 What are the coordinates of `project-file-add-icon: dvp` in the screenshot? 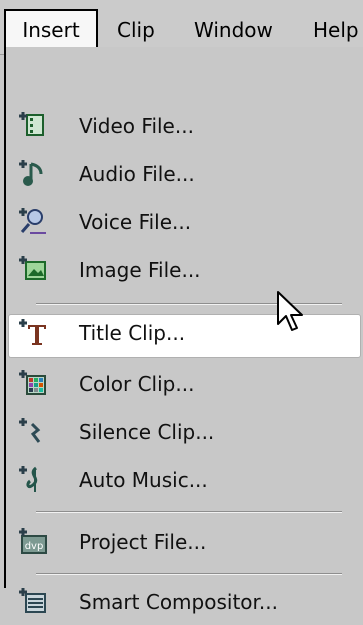 It's located at (33, 541).